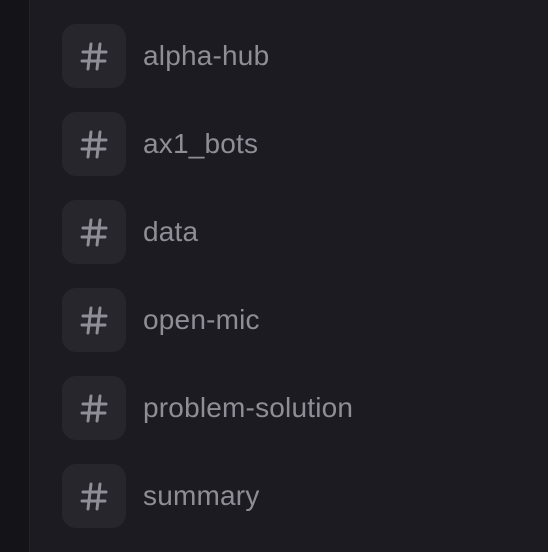 The height and width of the screenshot is (552, 548). I want to click on channel-item-problem-solution: problem-solution, so click(207, 408).